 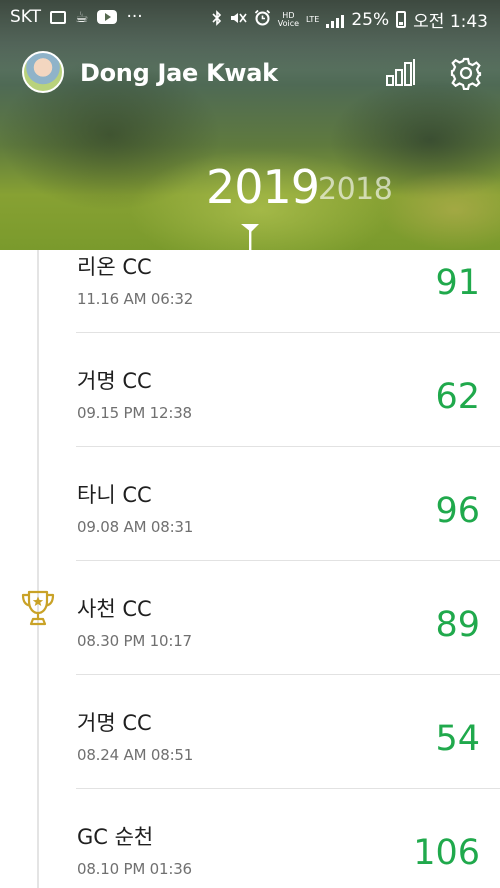 I want to click on round-datetime: 09.08 AM 08:31, so click(x=135, y=527).